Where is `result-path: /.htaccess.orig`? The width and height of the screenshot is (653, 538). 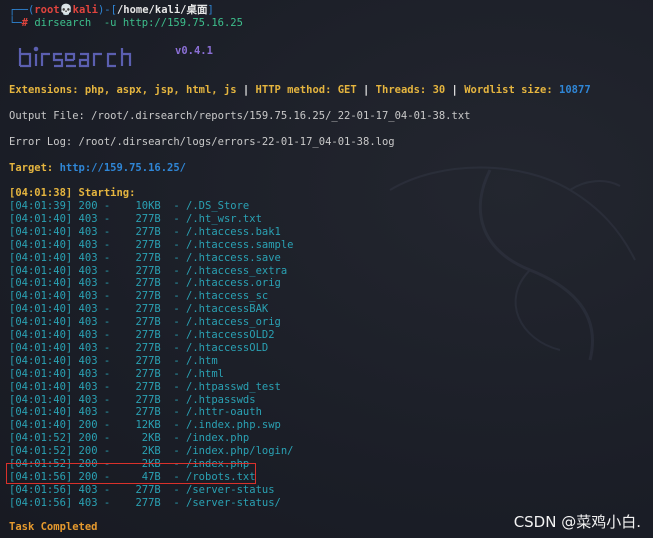
result-path: /.htaccess.orig is located at coordinates (233, 283).